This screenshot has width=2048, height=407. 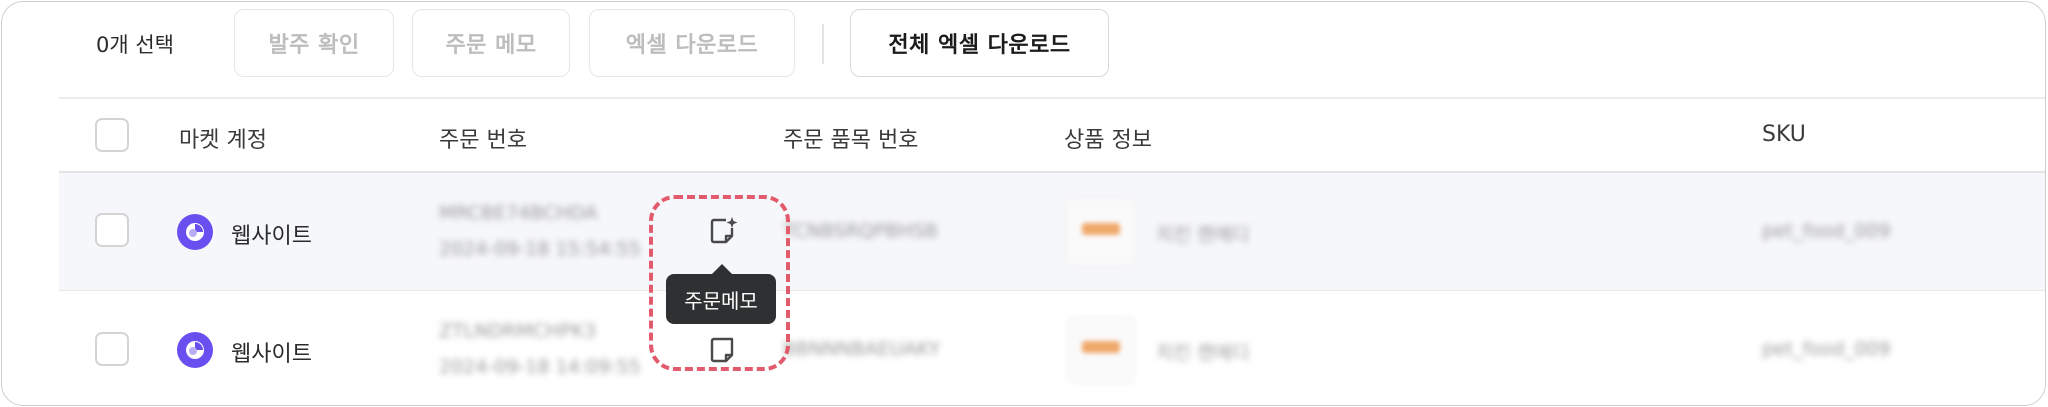 I want to click on order-datetime: 2024-09-18 15:54:55, so click(x=540, y=249).